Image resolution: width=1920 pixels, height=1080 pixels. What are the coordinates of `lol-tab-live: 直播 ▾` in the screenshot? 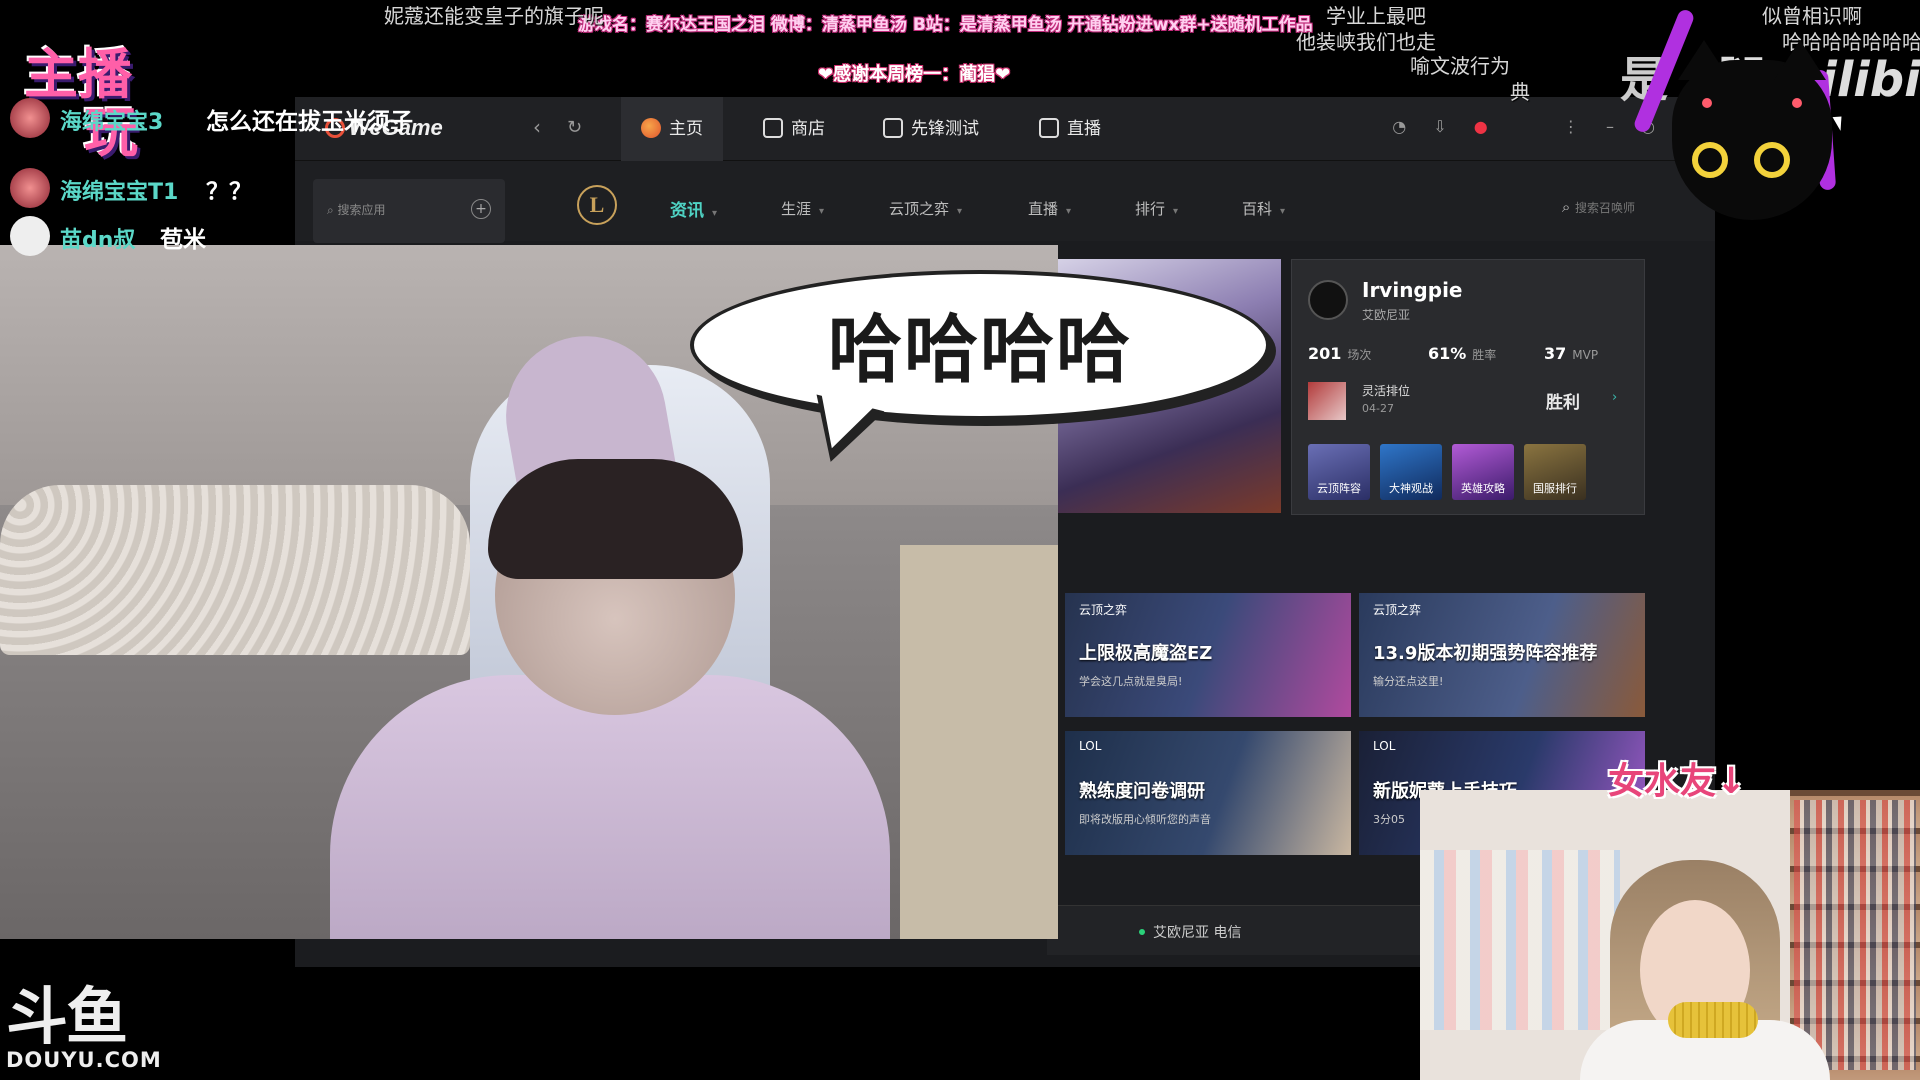 It's located at (1049, 208).